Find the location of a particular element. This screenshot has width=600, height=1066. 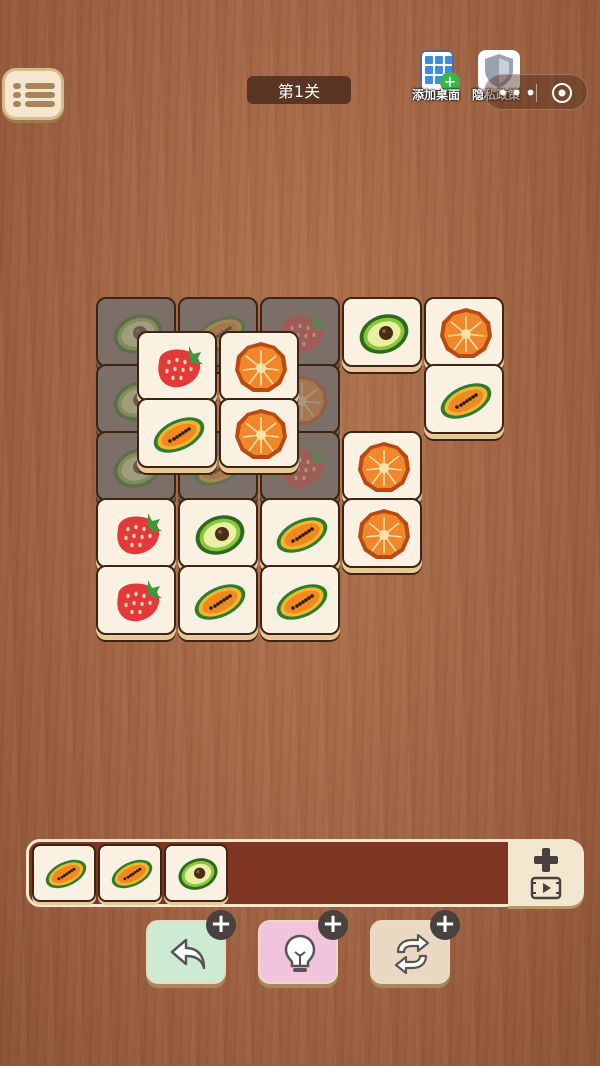

more-options-button: ••• is located at coordinates (517, 93).